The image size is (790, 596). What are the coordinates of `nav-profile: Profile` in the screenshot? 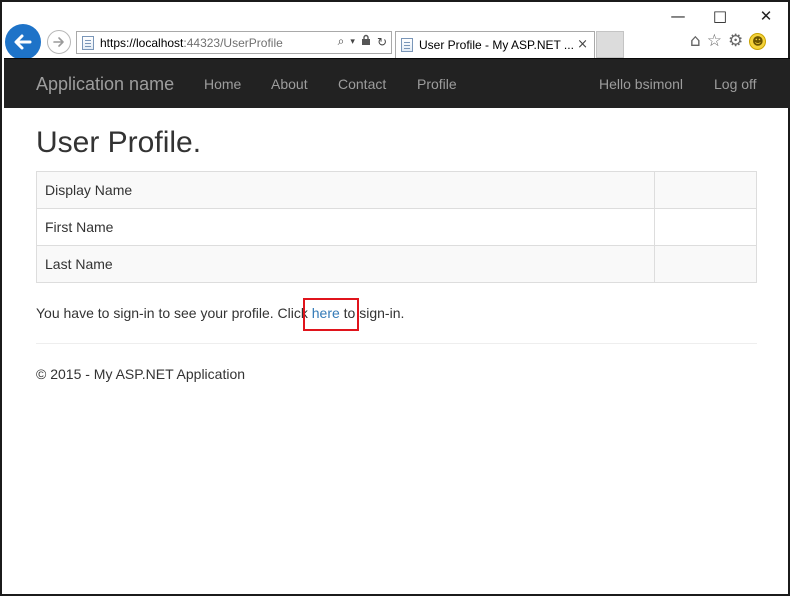 It's located at (437, 84).